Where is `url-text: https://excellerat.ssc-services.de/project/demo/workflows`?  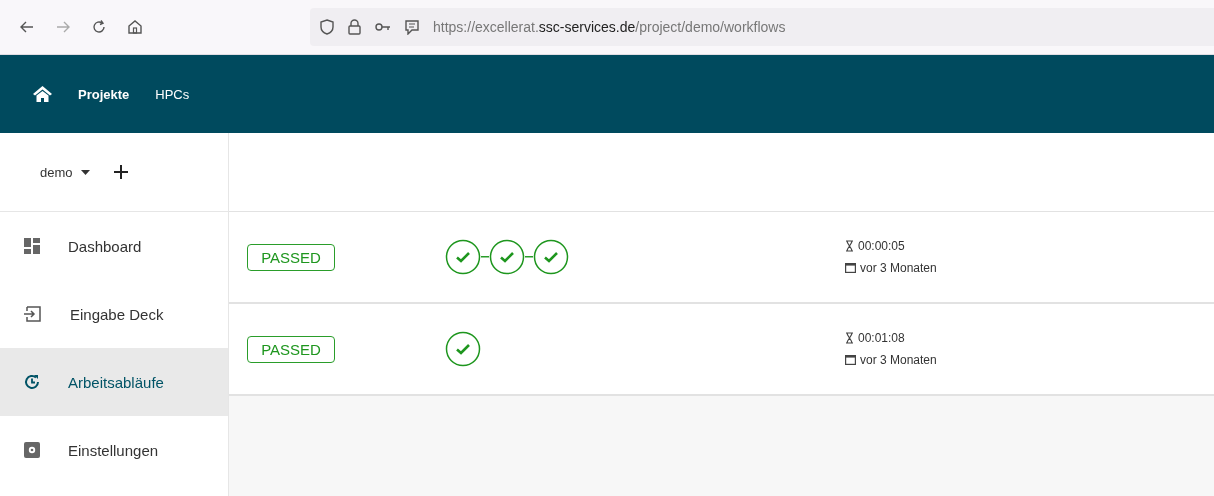 url-text: https://excellerat.ssc-services.de/project/demo/workflows is located at coordinates (609, 27).